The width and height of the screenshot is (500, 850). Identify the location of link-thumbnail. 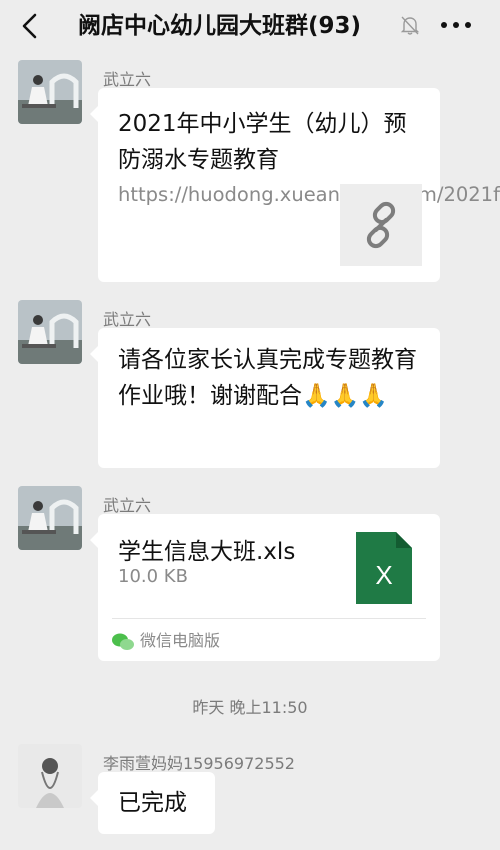
(381, 225).